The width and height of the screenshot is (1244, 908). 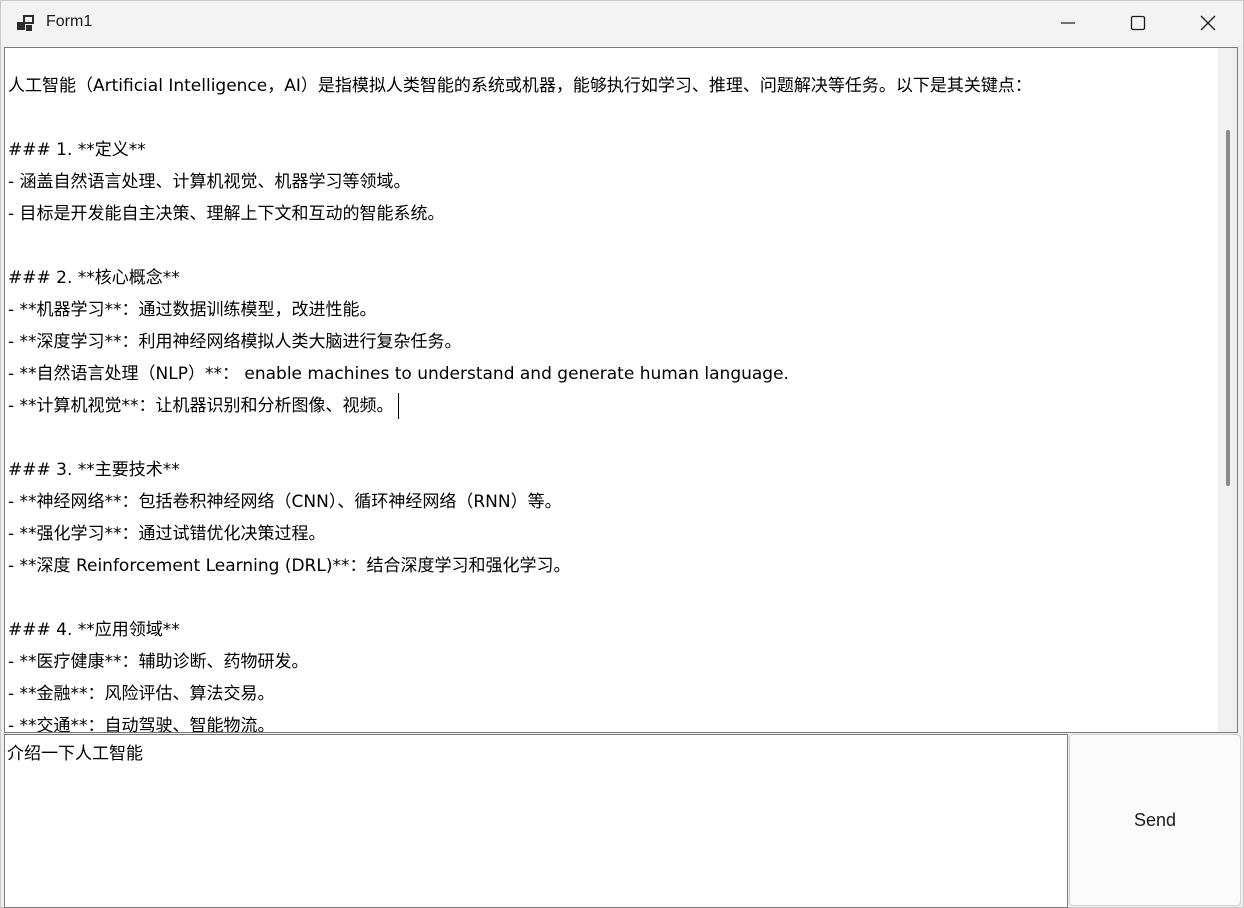 What do you see at coordinates (209, 182) in the screenshot?
I see `response-line: - 涵盖自然语言处理、计算机视觉、机器学习等领域。` at bounding box center [209, 182].